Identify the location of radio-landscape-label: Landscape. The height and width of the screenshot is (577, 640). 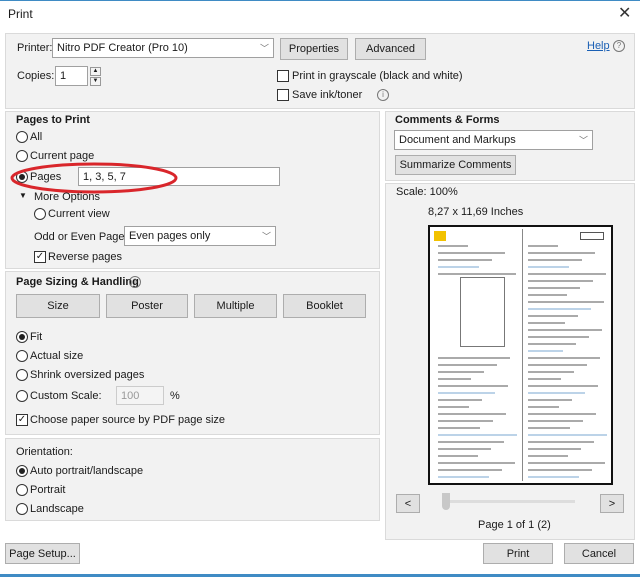
(57, 509).